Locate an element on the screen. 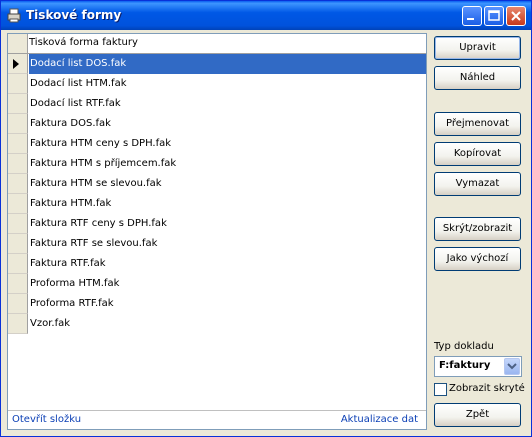  table-row: Proforma HTM.fak is located at coordinates (217, 284).